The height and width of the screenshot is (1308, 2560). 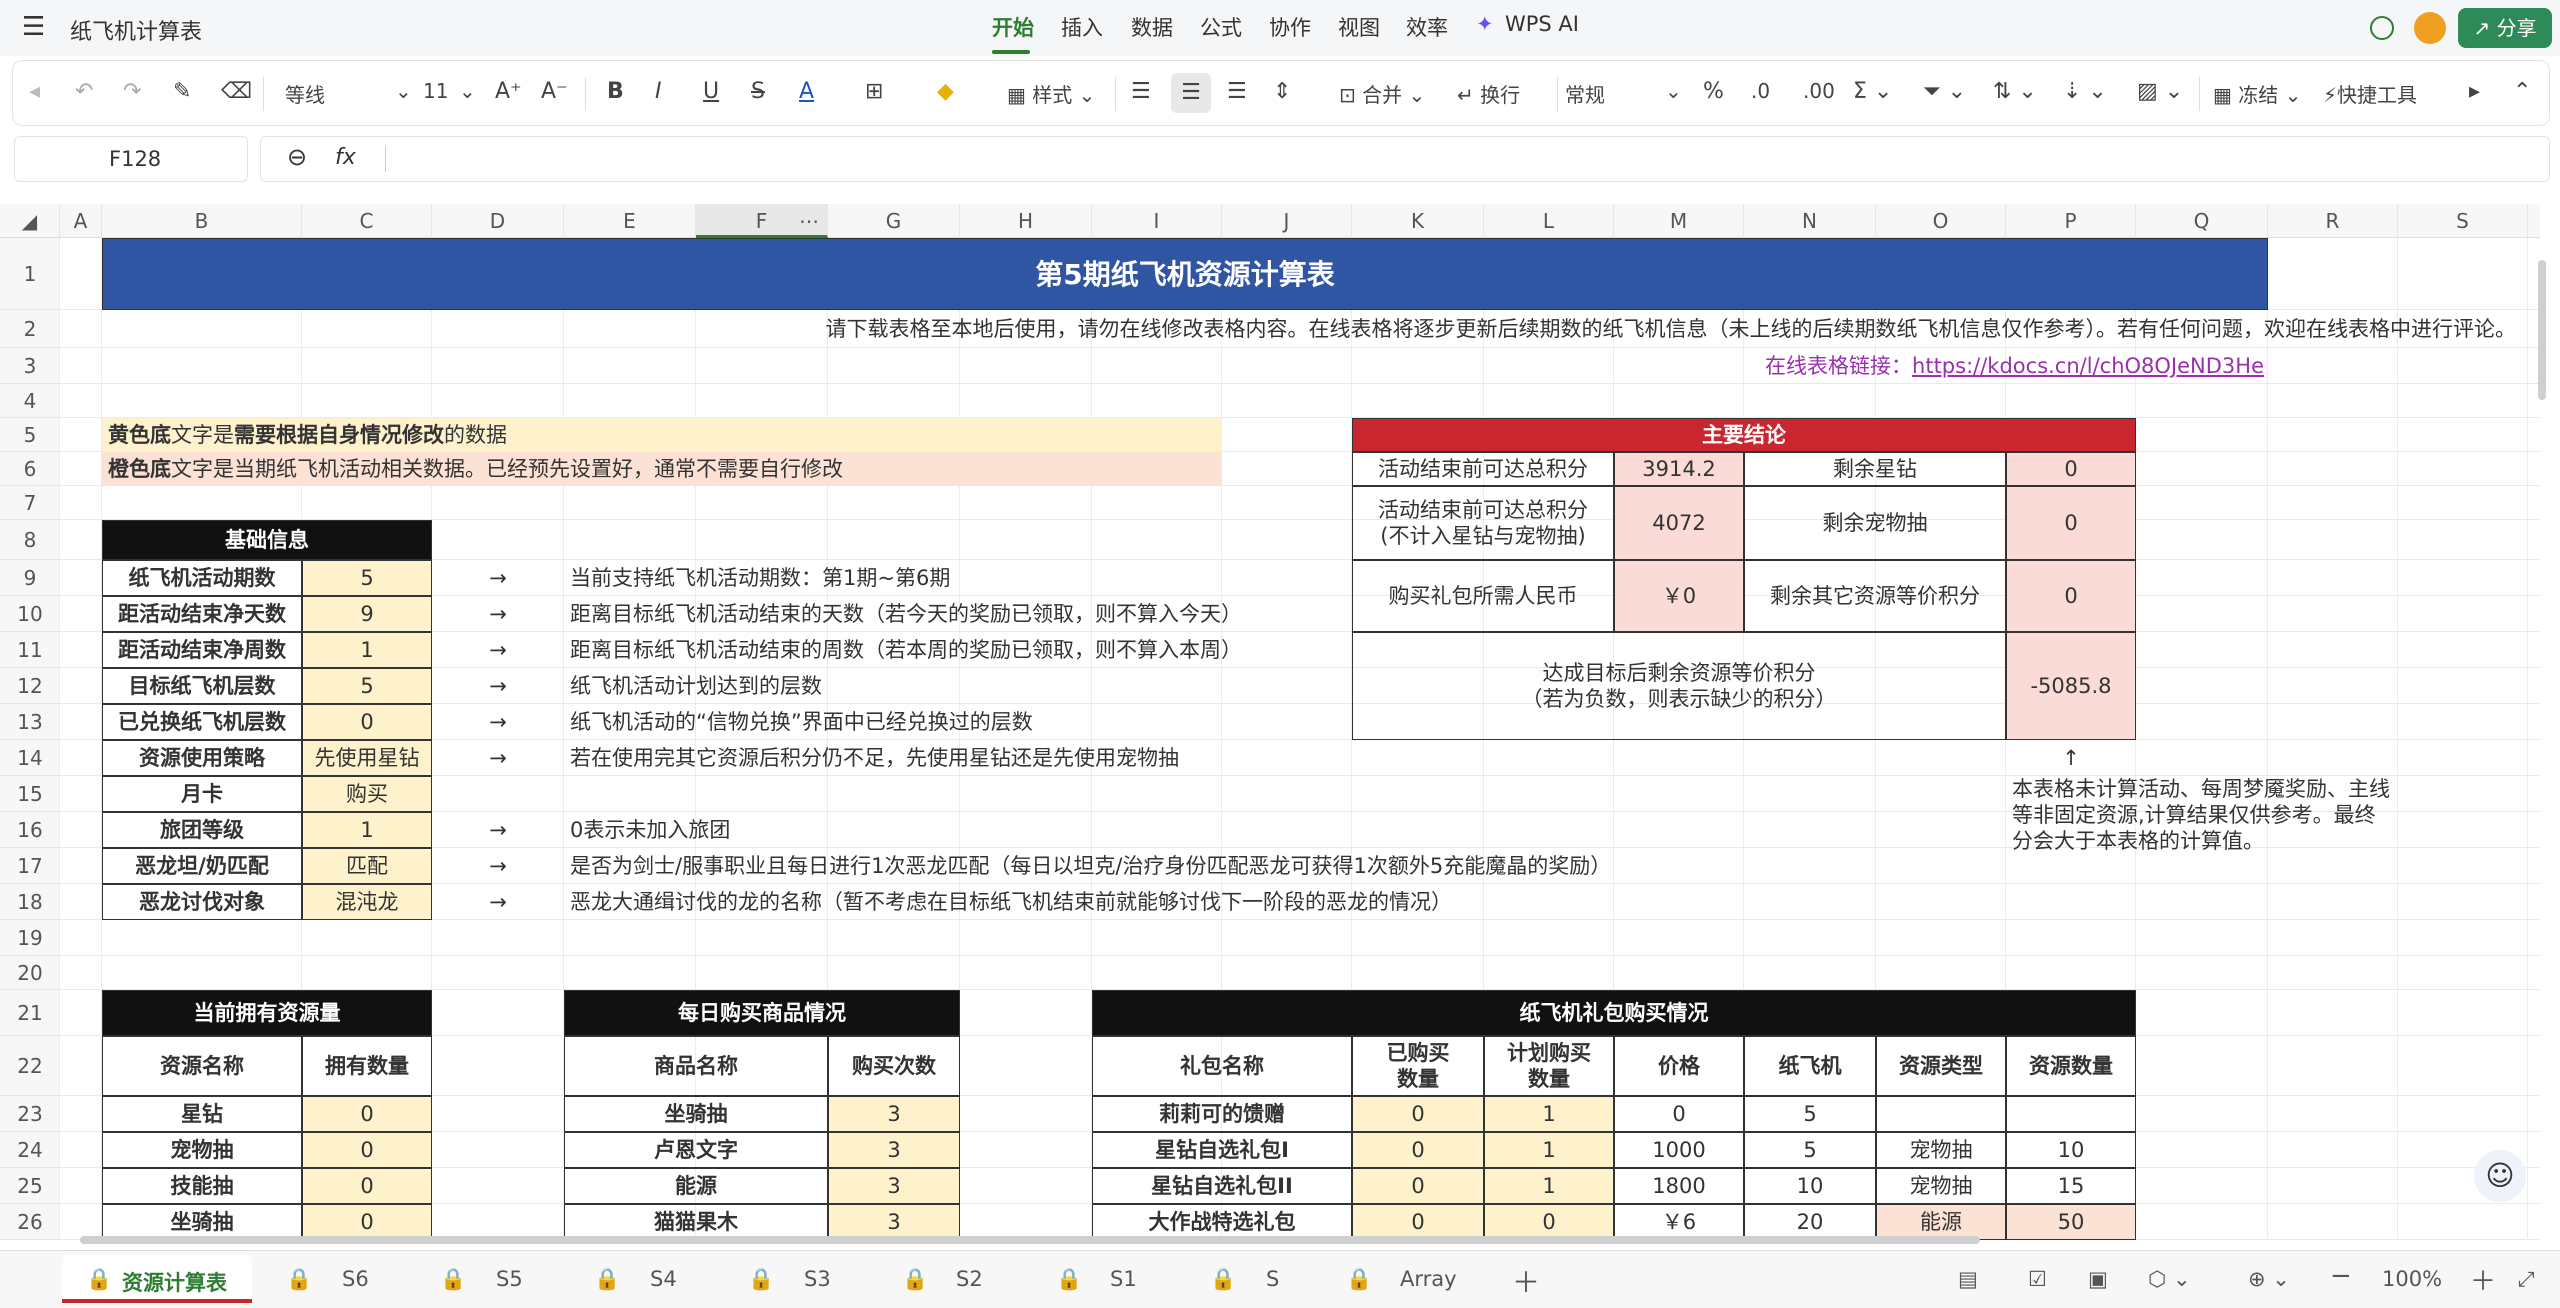 What do you see at coordinates (2483, 1279) in the screenshot?
I see `zoom-in-icon: ＋` at bounding box center [2483, 1279].